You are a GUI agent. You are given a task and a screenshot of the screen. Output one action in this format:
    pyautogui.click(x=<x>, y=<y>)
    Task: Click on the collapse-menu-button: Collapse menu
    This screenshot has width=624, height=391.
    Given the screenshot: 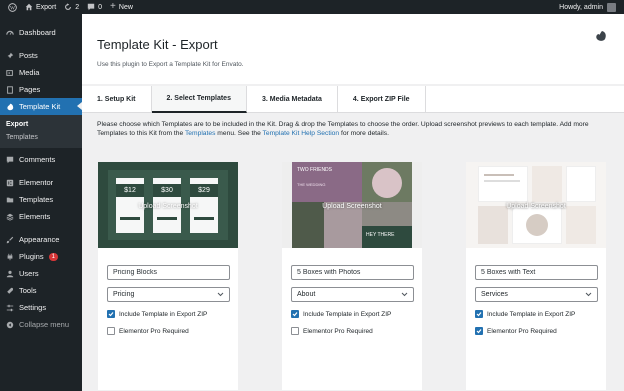 What is the action you would take?
    pyautogui.click(x=41, y=324)
    